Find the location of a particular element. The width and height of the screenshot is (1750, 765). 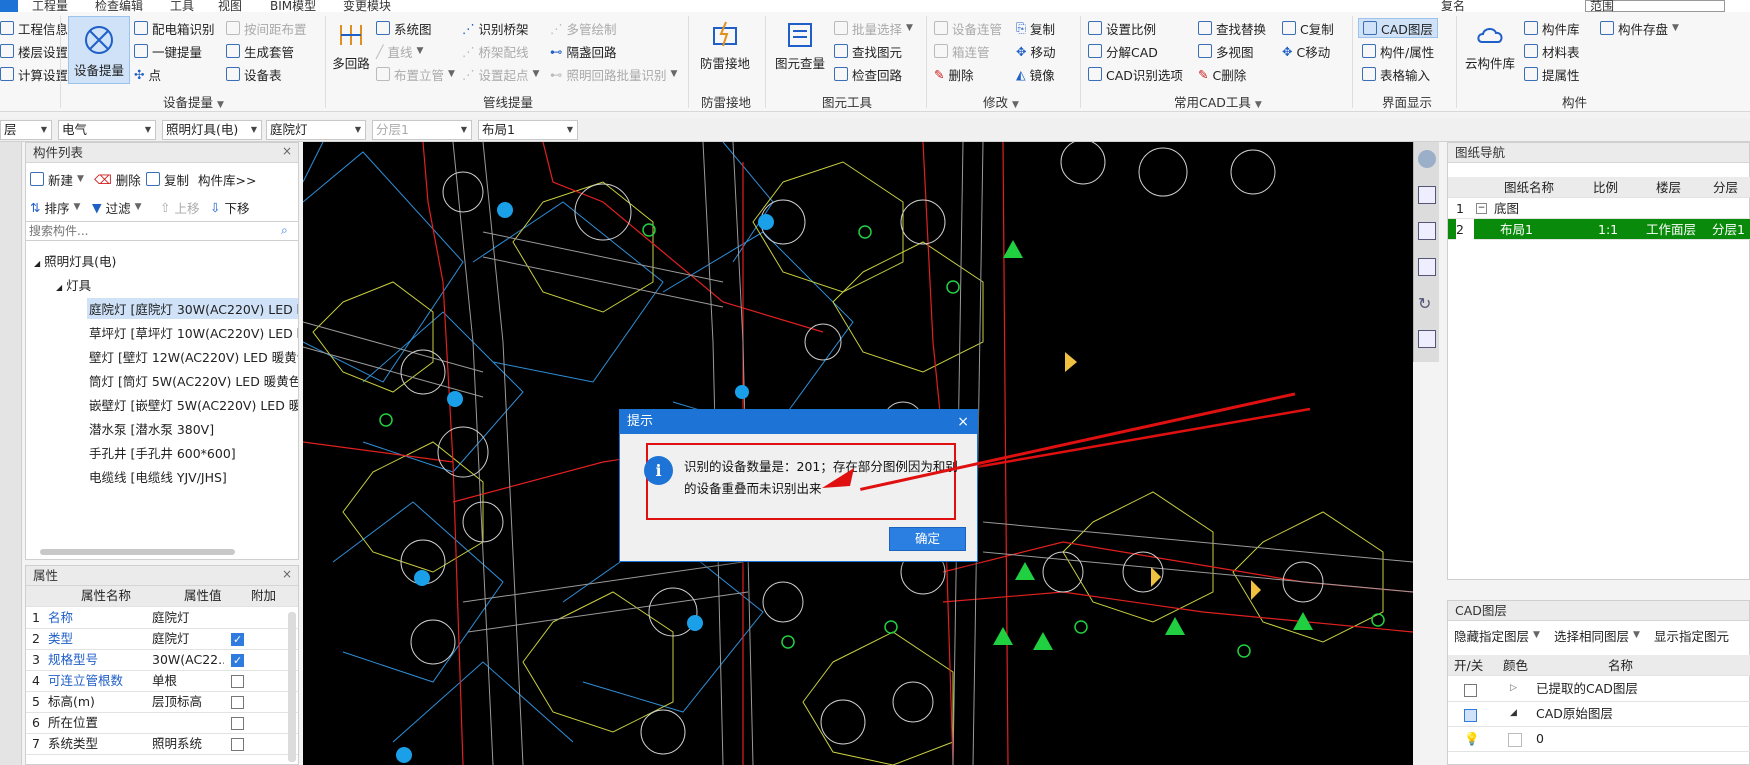

element-quantity-button: 图元查量 is located at coordinates (800, 46).